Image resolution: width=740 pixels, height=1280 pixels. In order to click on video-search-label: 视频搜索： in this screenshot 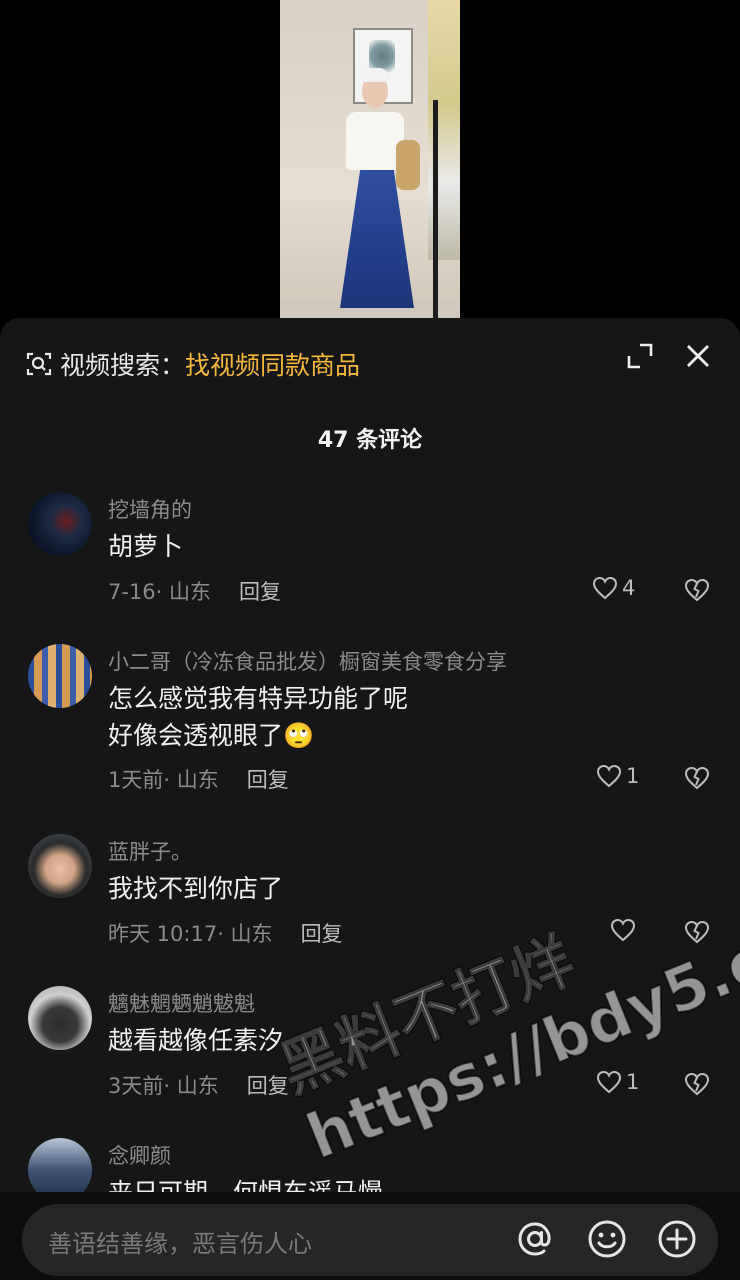, I will do `click(123, 365)`.